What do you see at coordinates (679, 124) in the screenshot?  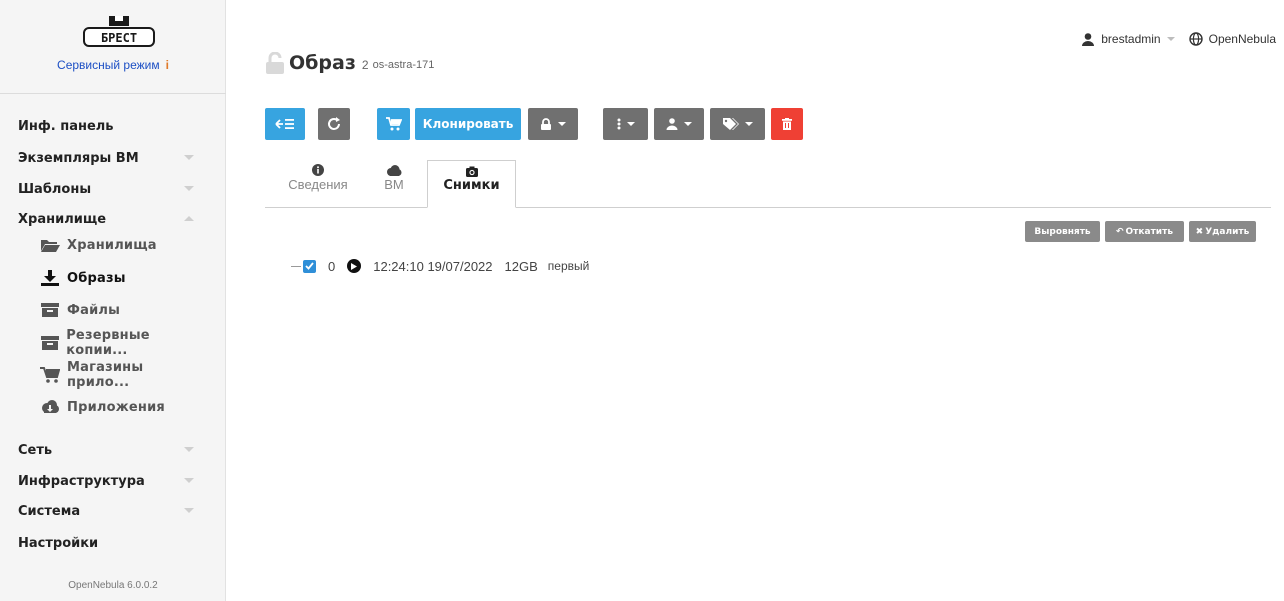 I see `ownership-button` at bounding box center [679, 124].